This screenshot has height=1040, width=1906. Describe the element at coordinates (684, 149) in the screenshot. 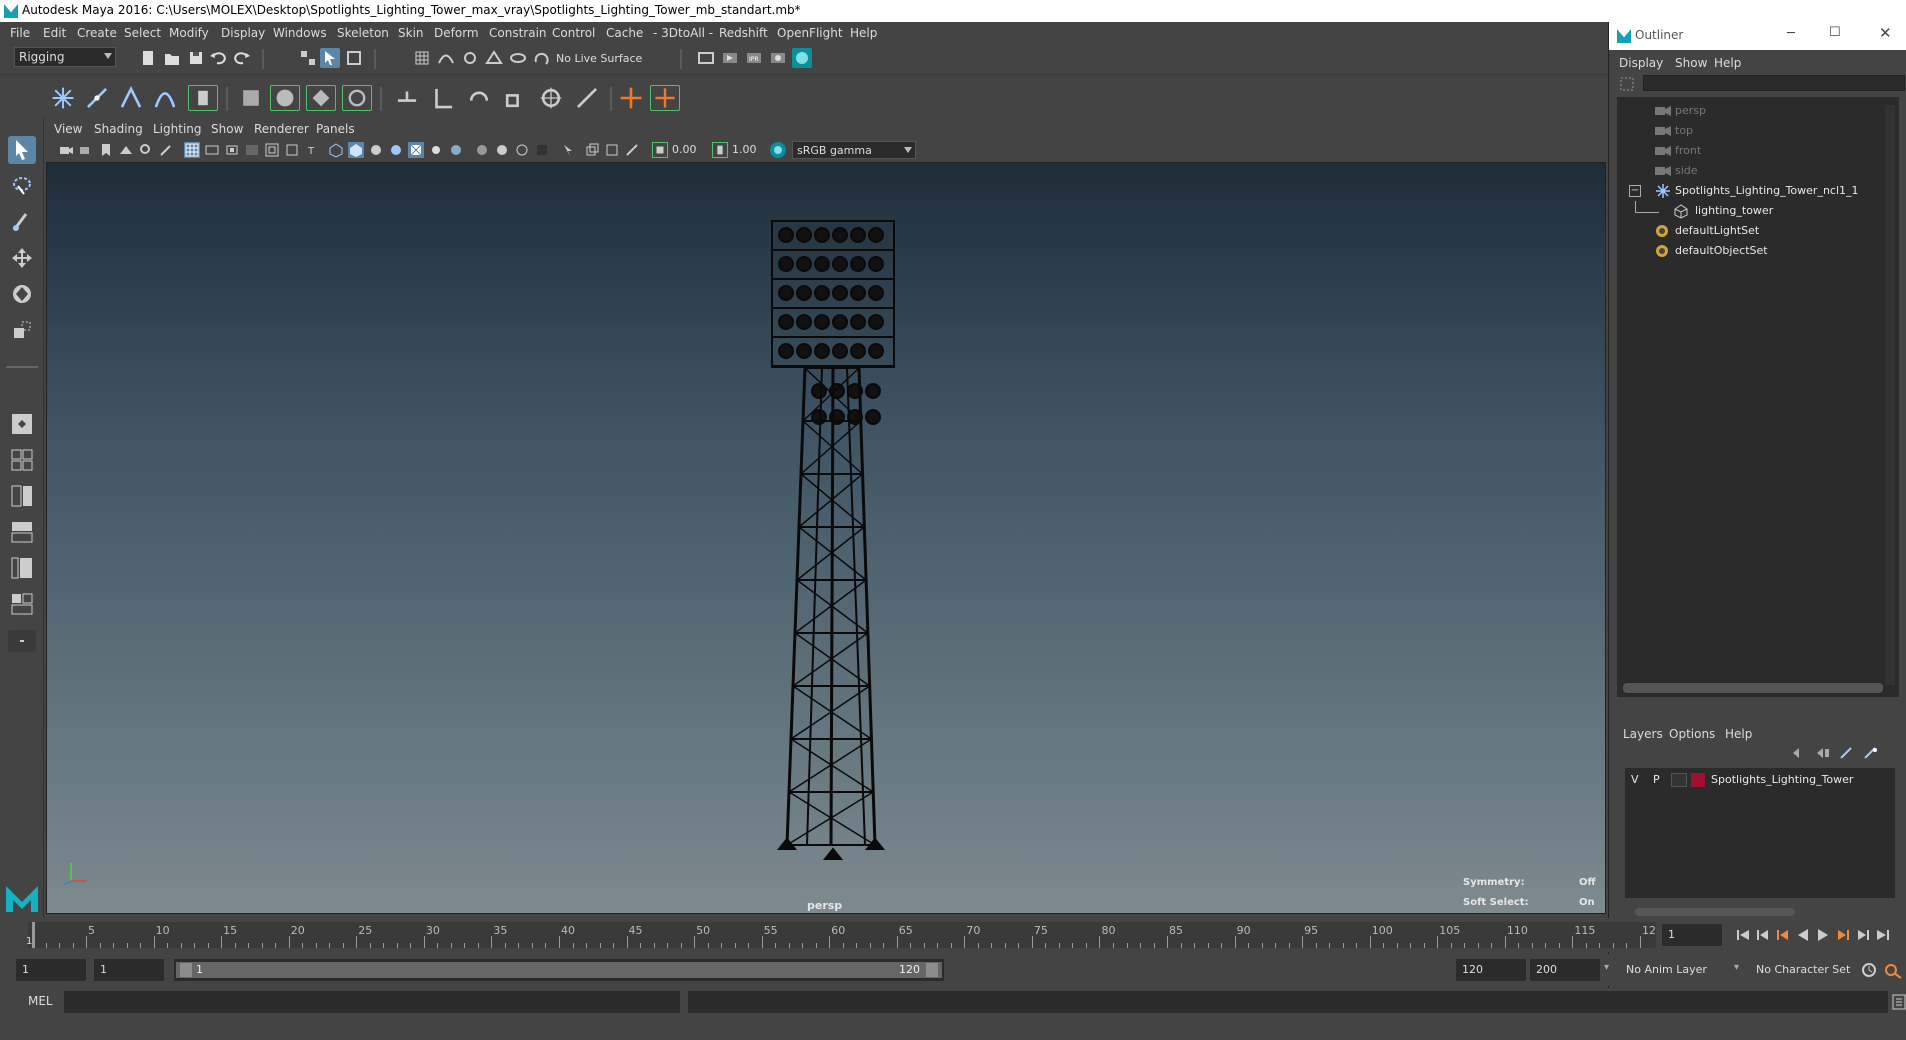

I see `exposure-value: 0.00` at that location.